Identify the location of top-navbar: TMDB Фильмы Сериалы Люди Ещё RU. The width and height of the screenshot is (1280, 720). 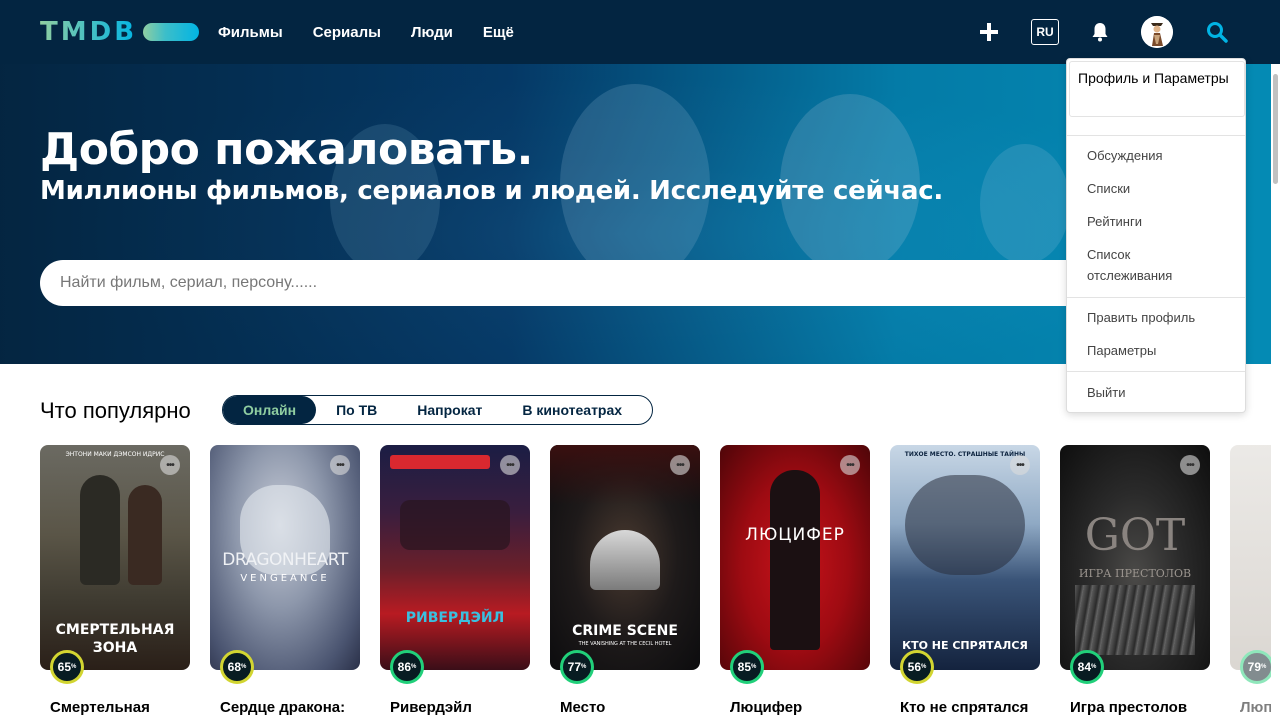
(640, 32).